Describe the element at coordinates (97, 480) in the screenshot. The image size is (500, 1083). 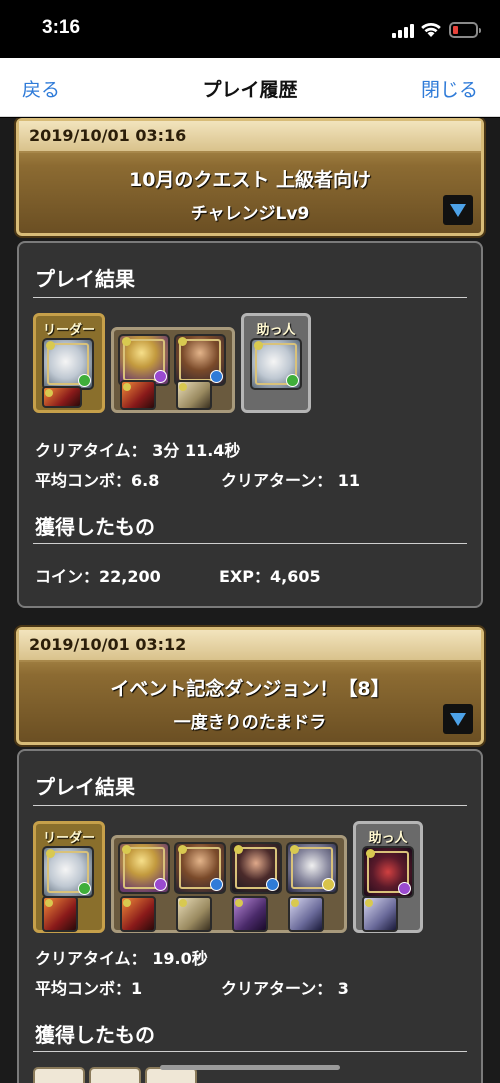
I see `average-combo: 平均コンボ：6.8` at that location.